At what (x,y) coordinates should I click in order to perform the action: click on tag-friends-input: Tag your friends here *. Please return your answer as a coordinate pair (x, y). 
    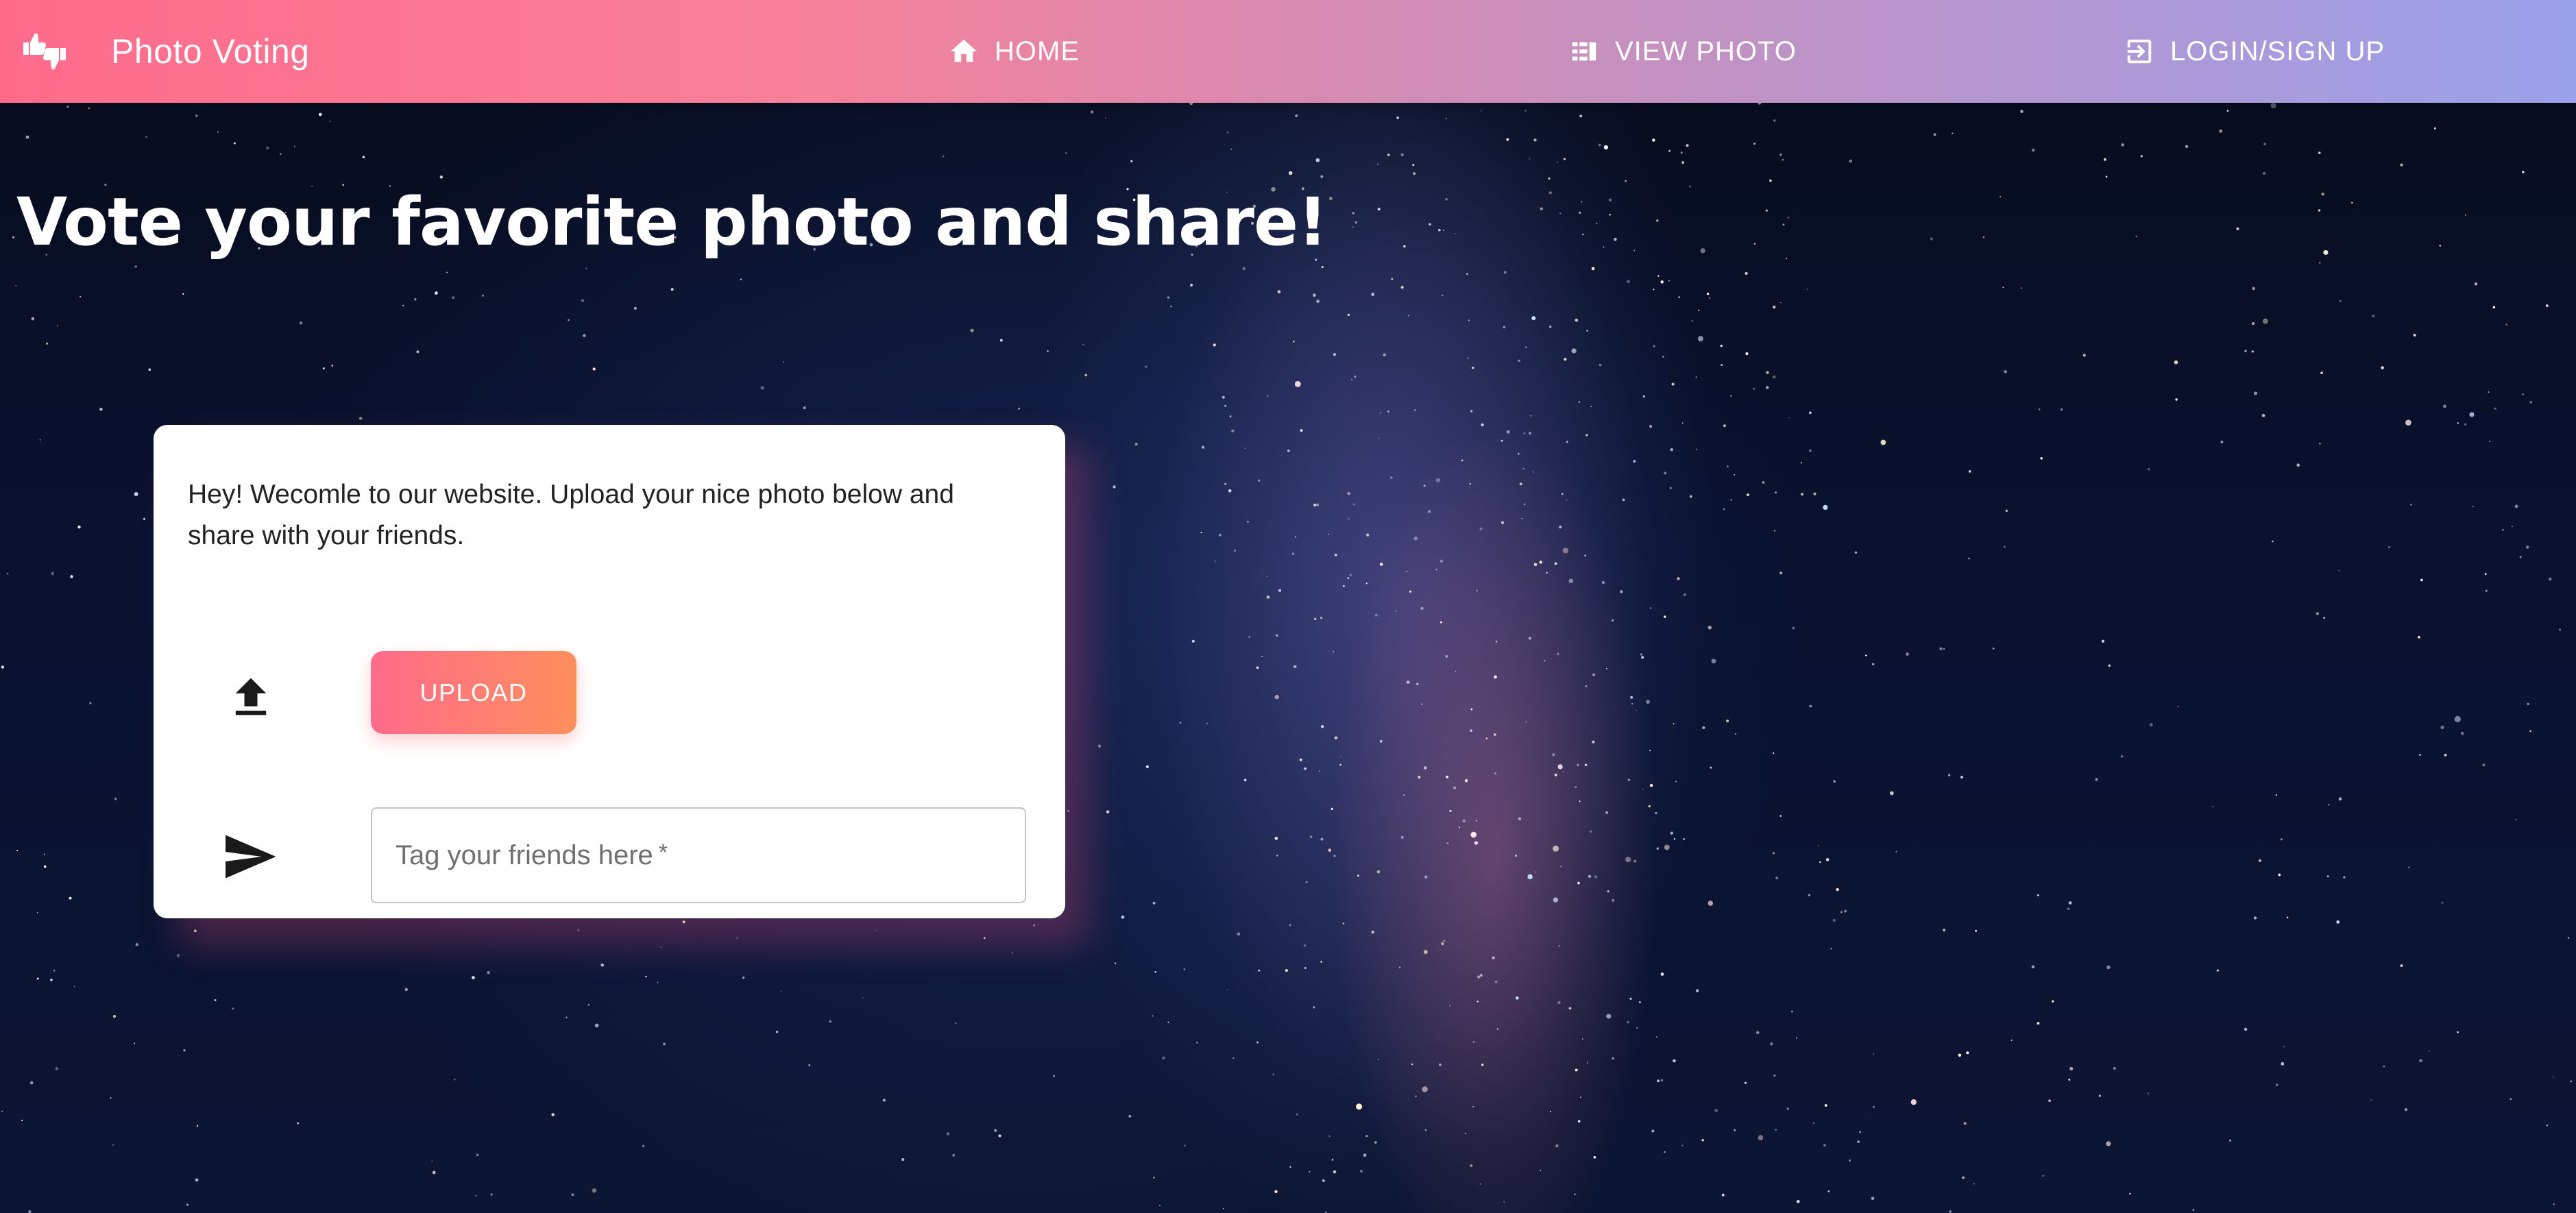
    Looking at the image, I should click on (698, 855).